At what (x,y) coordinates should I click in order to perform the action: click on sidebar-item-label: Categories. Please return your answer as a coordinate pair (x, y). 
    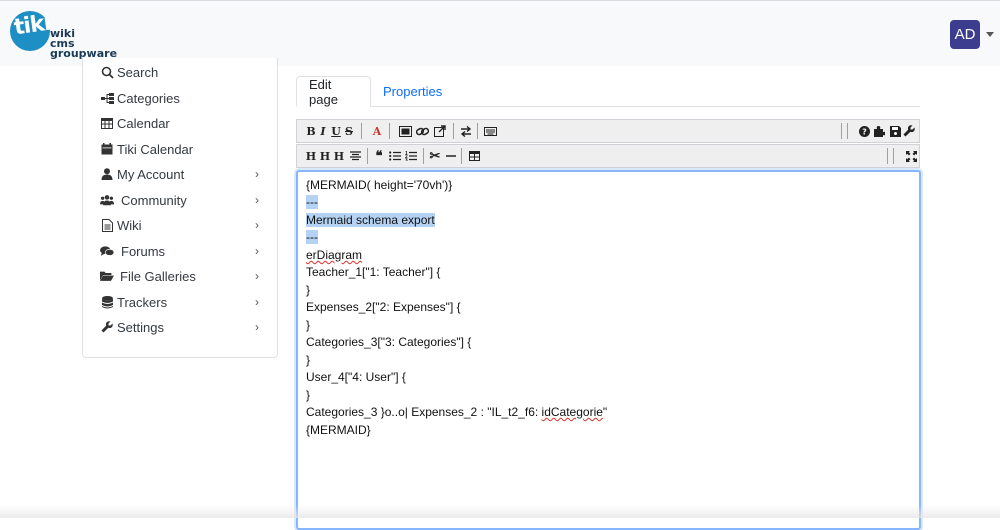
    Looking at the image, I should click on (148, 98).